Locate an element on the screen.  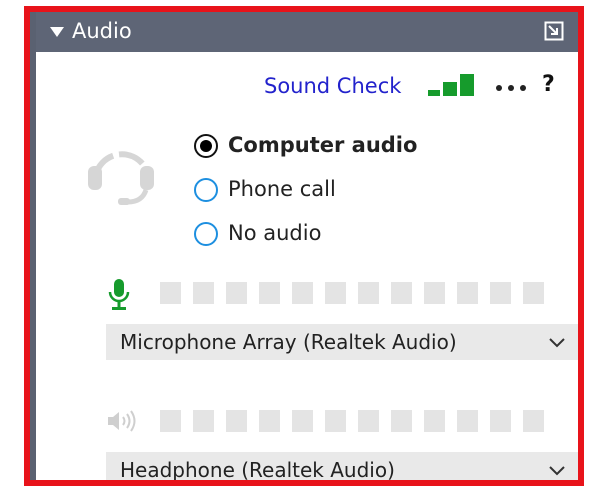
speaker-level-meter is located at coordinates (355, 421).